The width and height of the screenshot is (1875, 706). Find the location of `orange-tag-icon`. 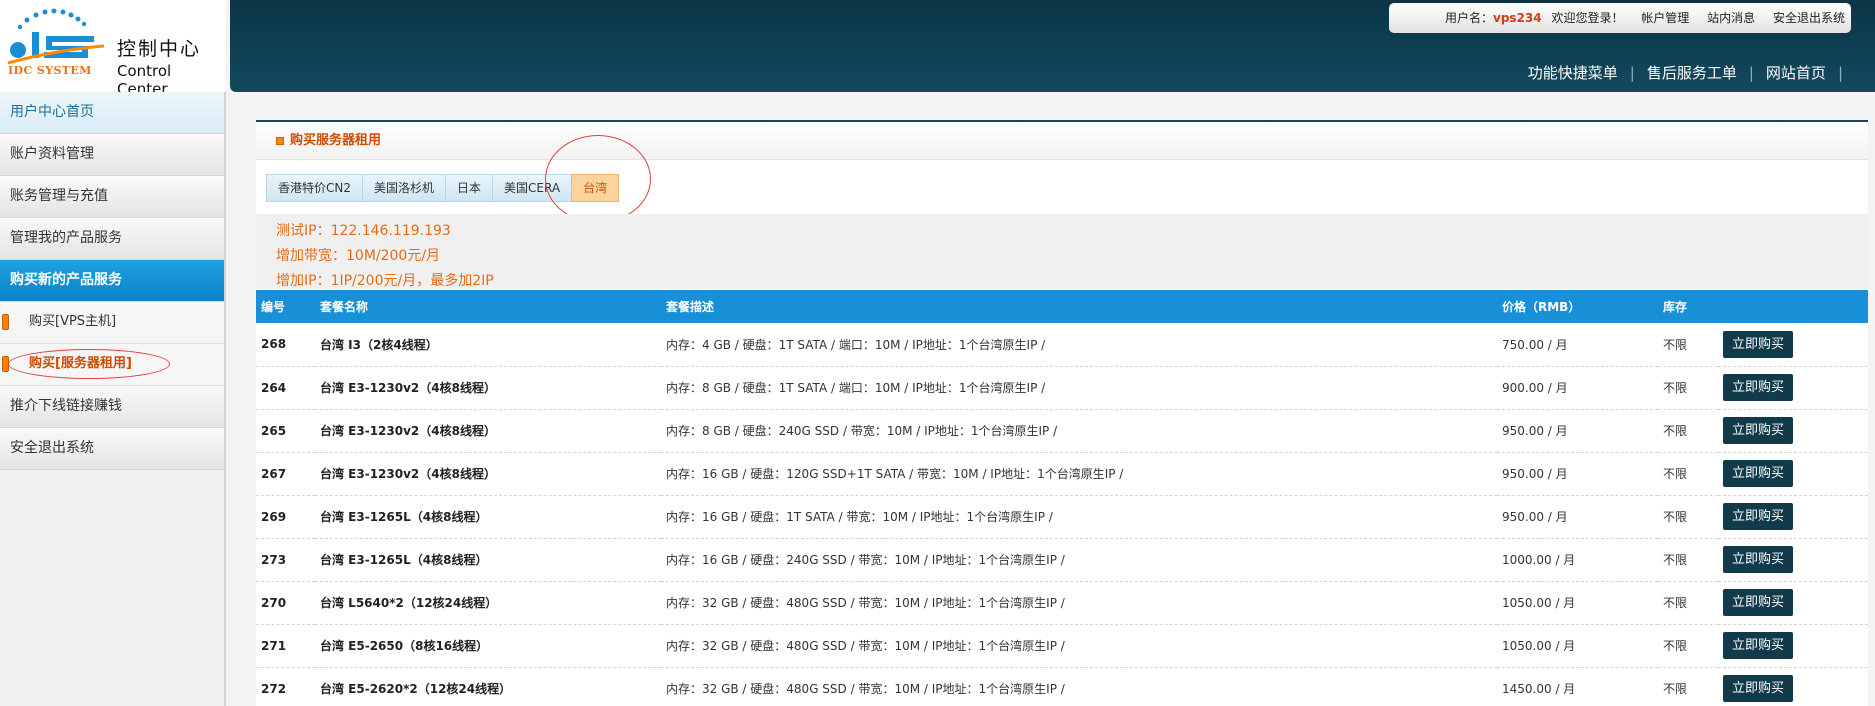

orange-tag-icon is located at coordinates (5, 322).